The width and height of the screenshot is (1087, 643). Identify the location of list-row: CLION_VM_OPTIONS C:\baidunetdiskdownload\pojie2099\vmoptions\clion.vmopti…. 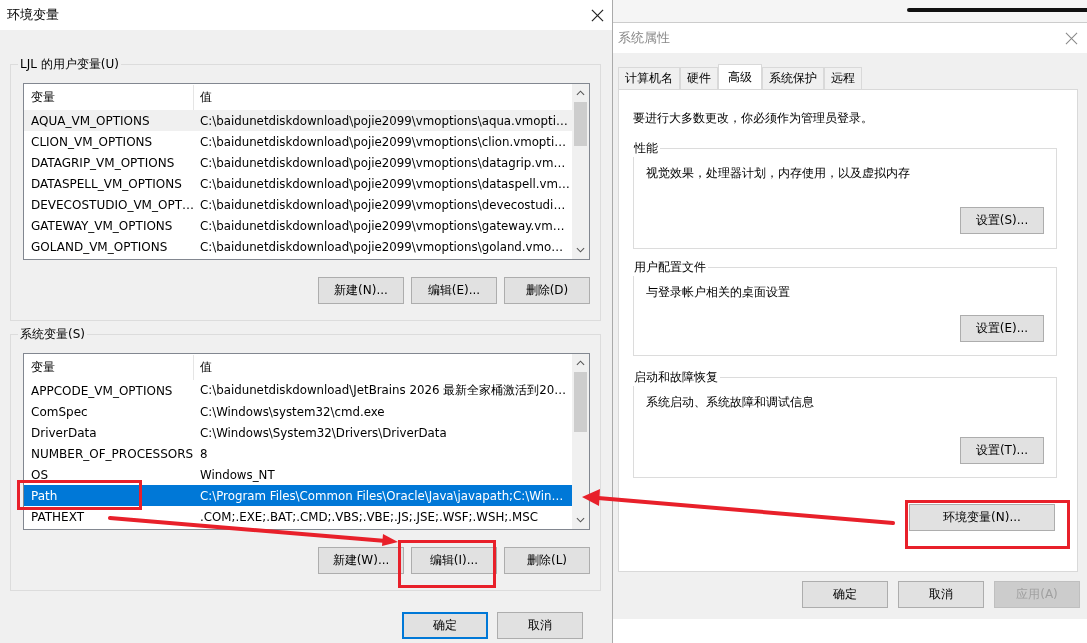
(298, 141).